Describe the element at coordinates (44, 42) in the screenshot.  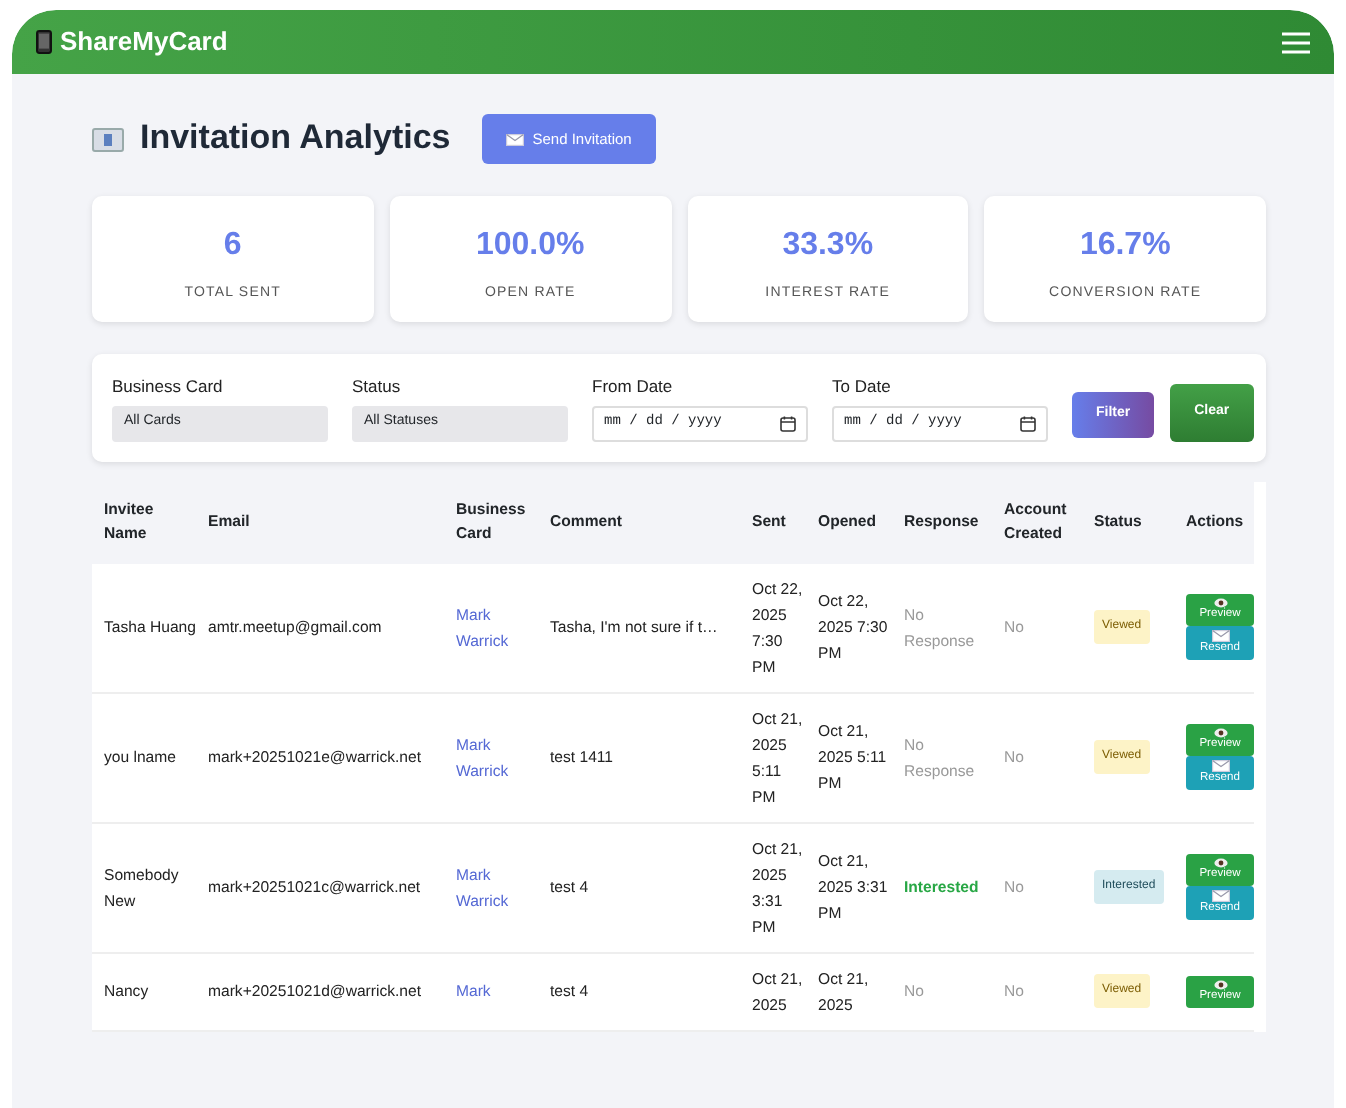
I see `phone-icon` at that location.